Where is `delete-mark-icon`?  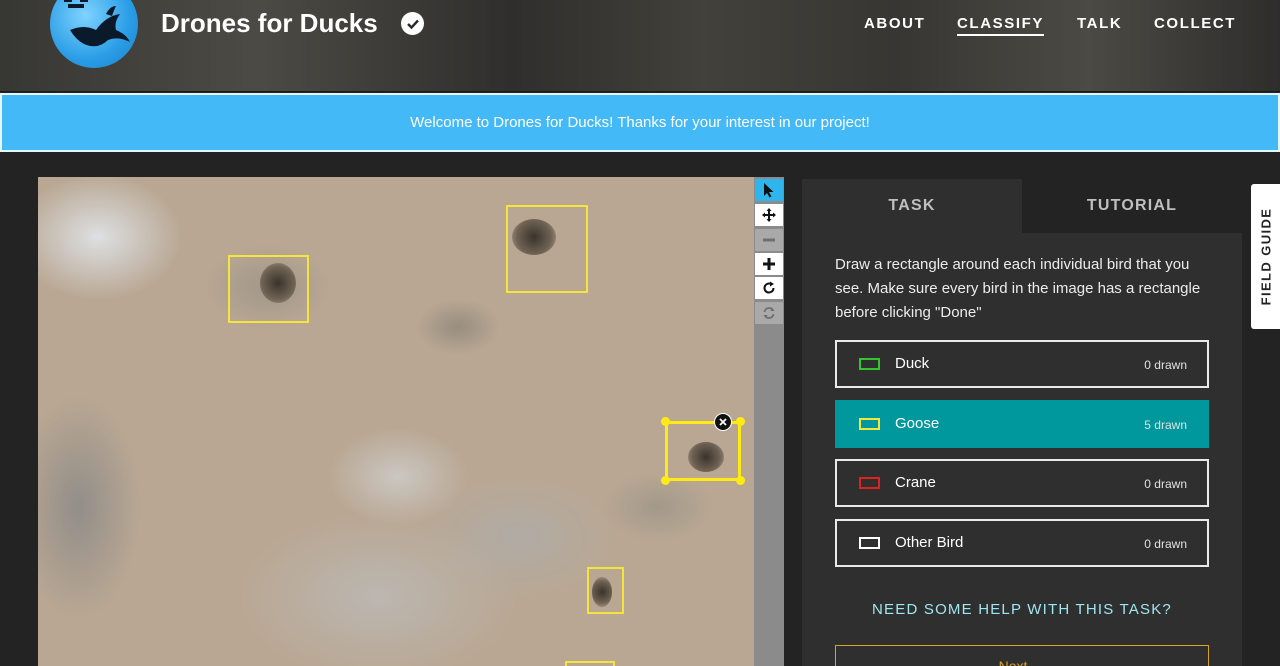
delete-mark-icon is located at coordinates (723, 422).